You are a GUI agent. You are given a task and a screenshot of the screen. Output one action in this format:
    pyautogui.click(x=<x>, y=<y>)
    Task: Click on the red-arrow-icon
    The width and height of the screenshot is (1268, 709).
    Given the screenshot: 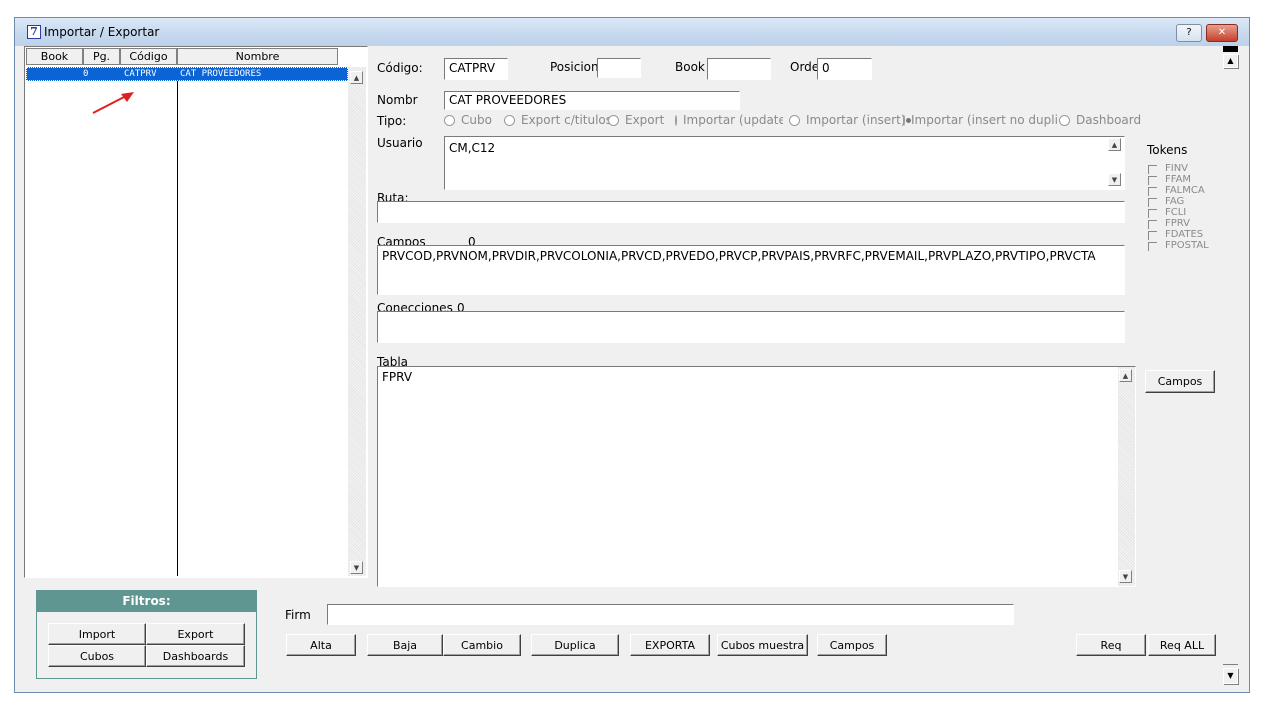 What is the action you would take?
    pyautogui.click(x=113, y=103)
    